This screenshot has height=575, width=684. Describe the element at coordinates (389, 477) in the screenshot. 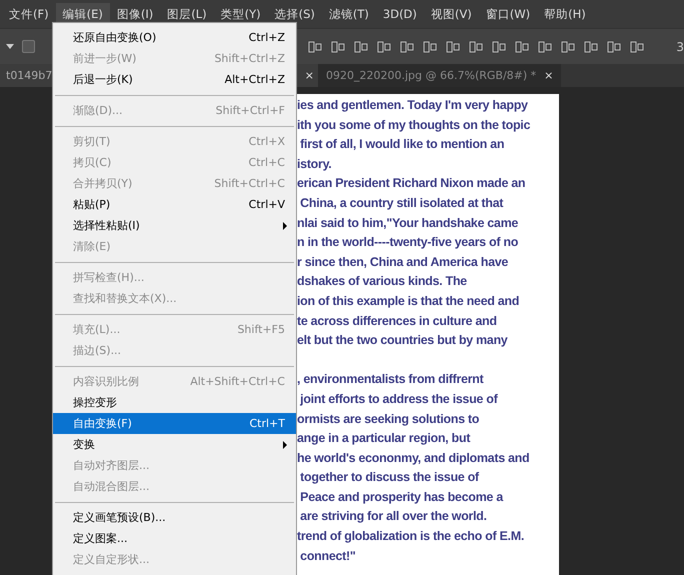

I see `document-text-line: together to discuss the issue of` at that location.